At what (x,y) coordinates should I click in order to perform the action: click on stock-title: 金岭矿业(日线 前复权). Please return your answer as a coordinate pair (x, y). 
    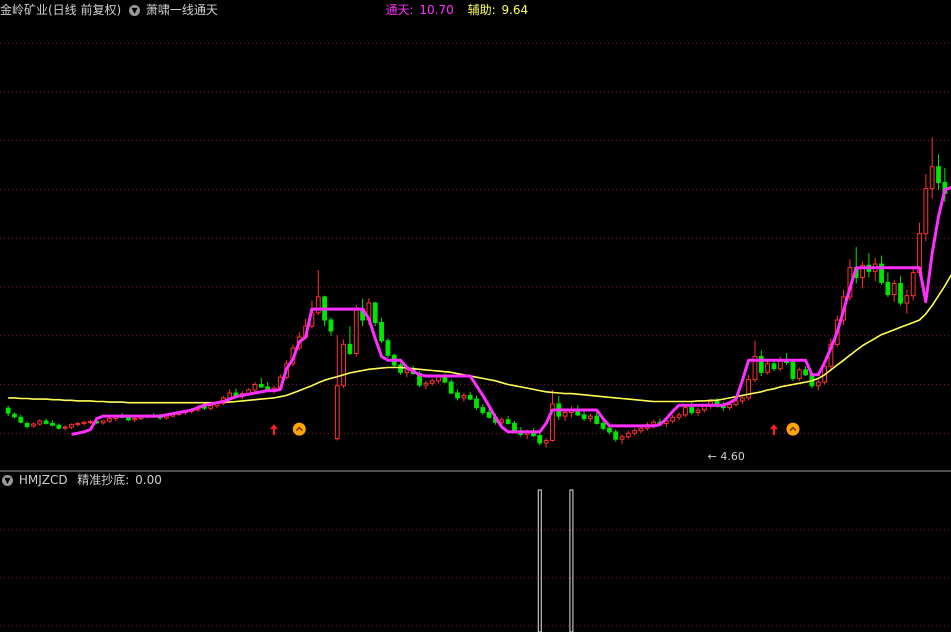
    Looking at the image, I should click on (61, 10).